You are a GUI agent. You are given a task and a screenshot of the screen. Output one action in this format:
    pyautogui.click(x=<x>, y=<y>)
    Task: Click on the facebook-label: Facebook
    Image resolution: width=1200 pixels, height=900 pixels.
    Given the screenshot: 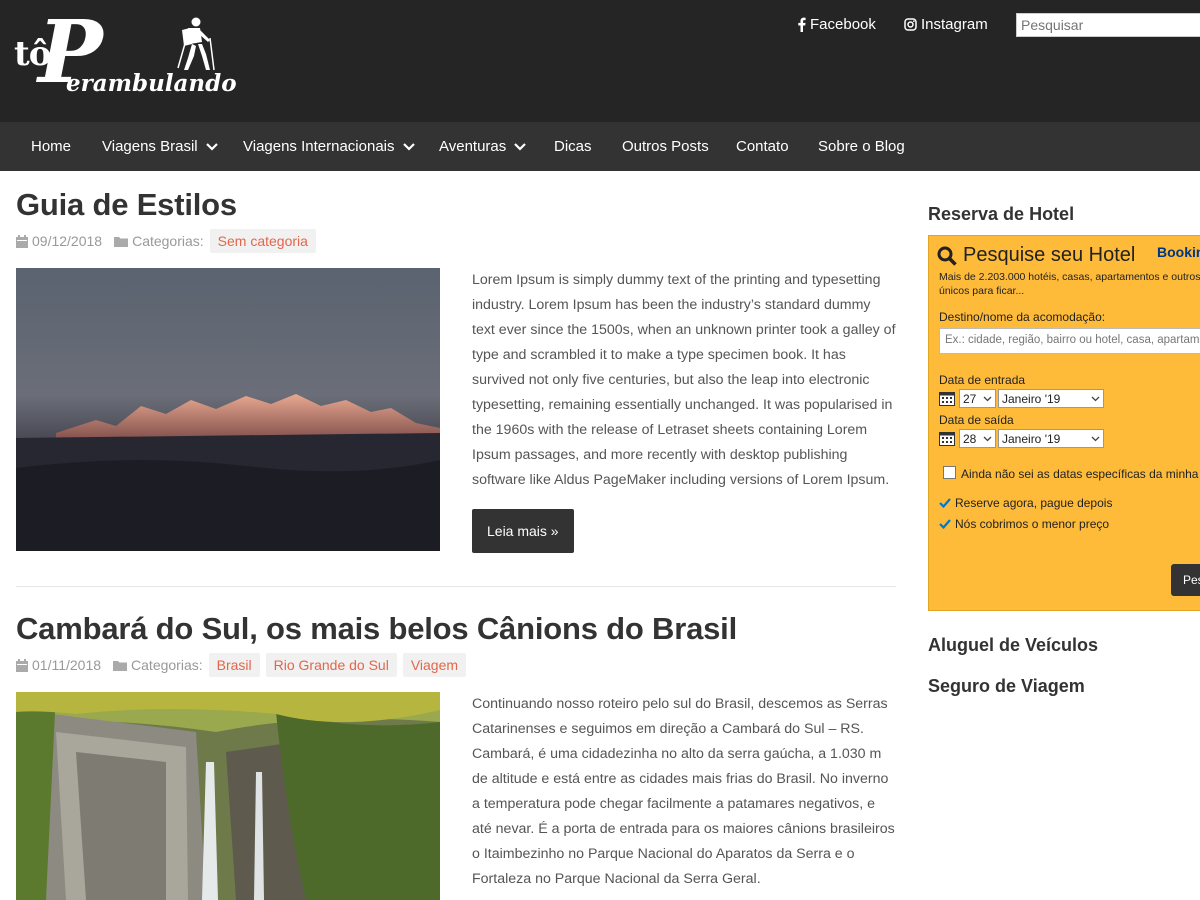 What is the action you would take?
    pyautogui.click(x=843, y=24)
    